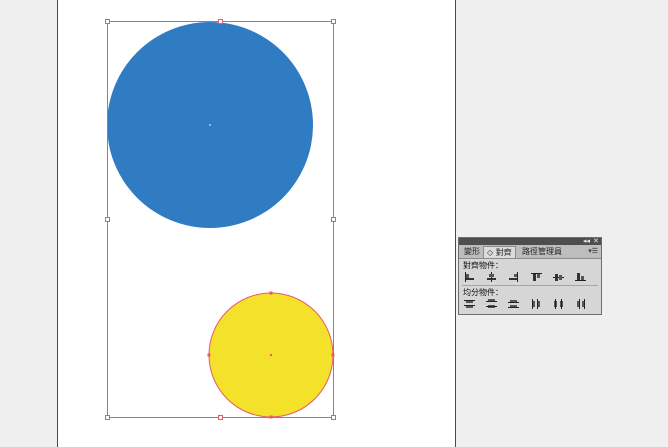 This screenshot has height=447, width=668. Describe the element at coordinates (558, 277) in the screenshot. I see `align-vertical-center-icon` at that location.